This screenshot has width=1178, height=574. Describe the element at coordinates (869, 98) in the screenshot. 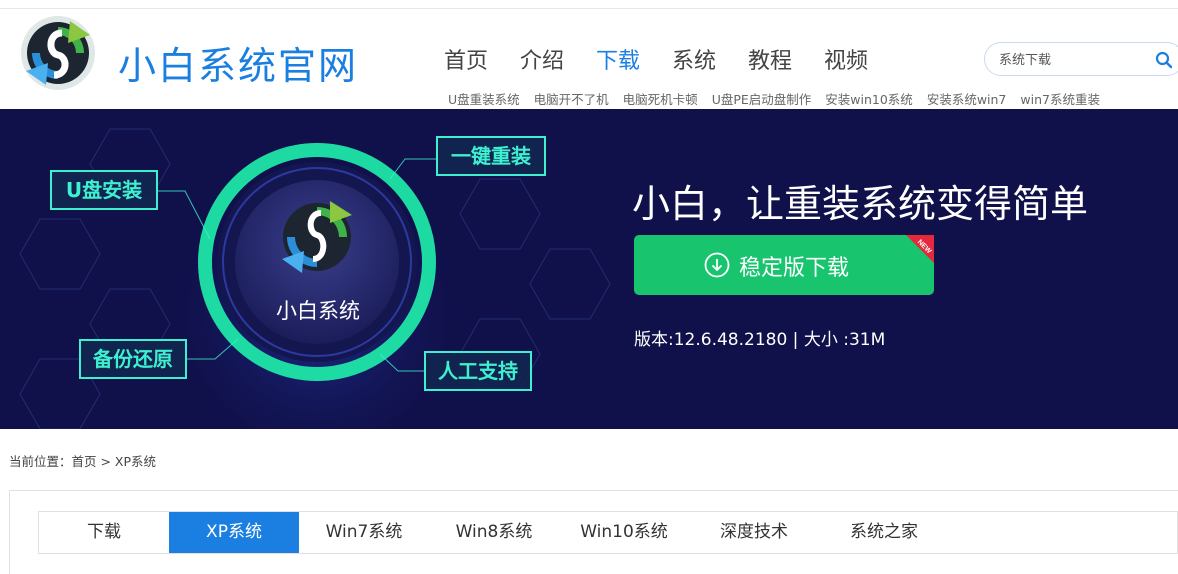

I see `quick-link: 安装win10系统` at that location.